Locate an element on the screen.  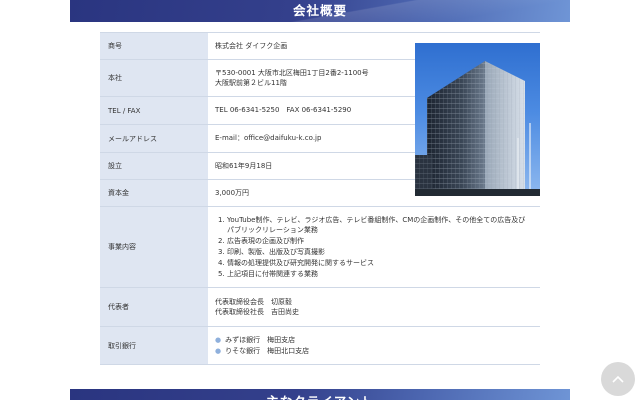
next-section-header: 主なクライアント is located at coordinates (320, 394).